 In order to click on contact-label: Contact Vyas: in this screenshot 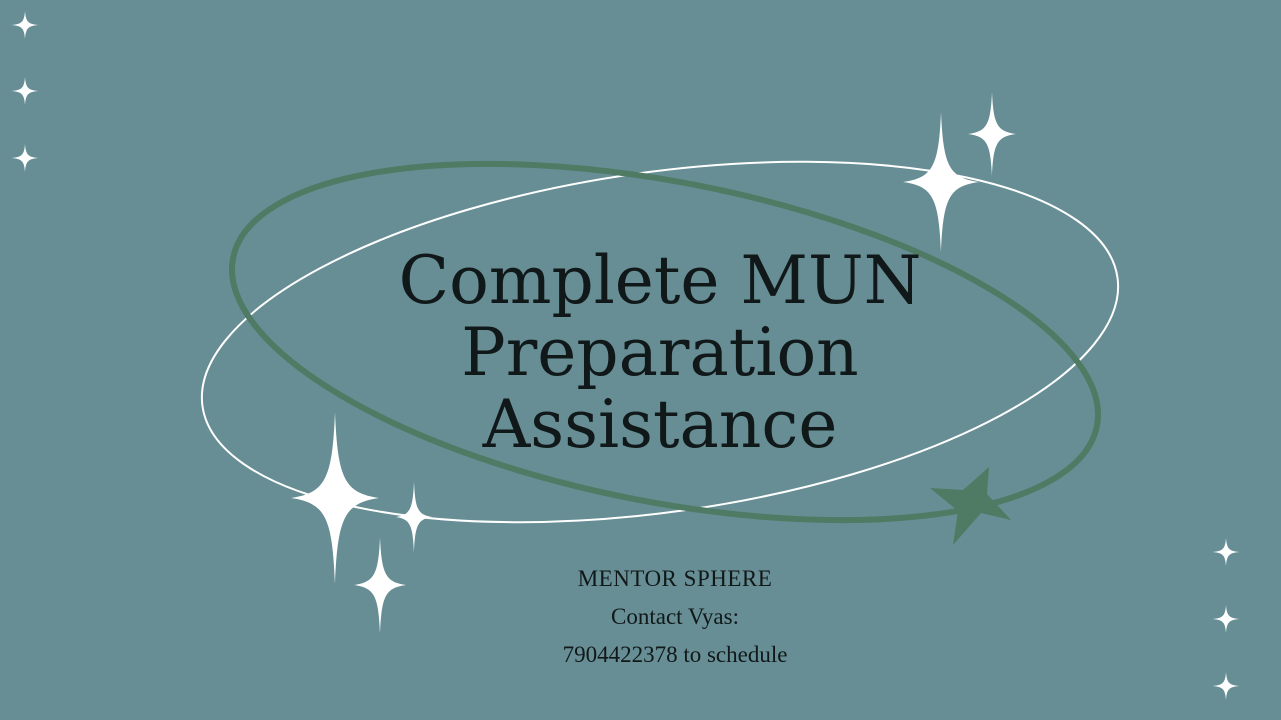, I will do `click(675, 616)`.